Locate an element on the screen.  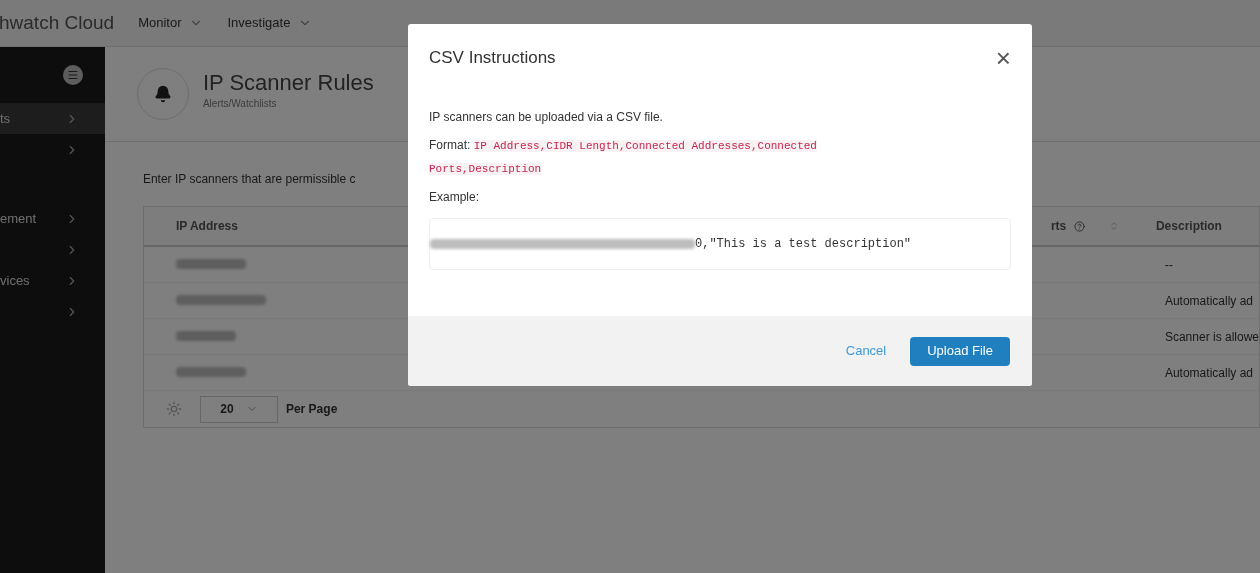
page-size-select: 20 is located at coordinates (238, 409).